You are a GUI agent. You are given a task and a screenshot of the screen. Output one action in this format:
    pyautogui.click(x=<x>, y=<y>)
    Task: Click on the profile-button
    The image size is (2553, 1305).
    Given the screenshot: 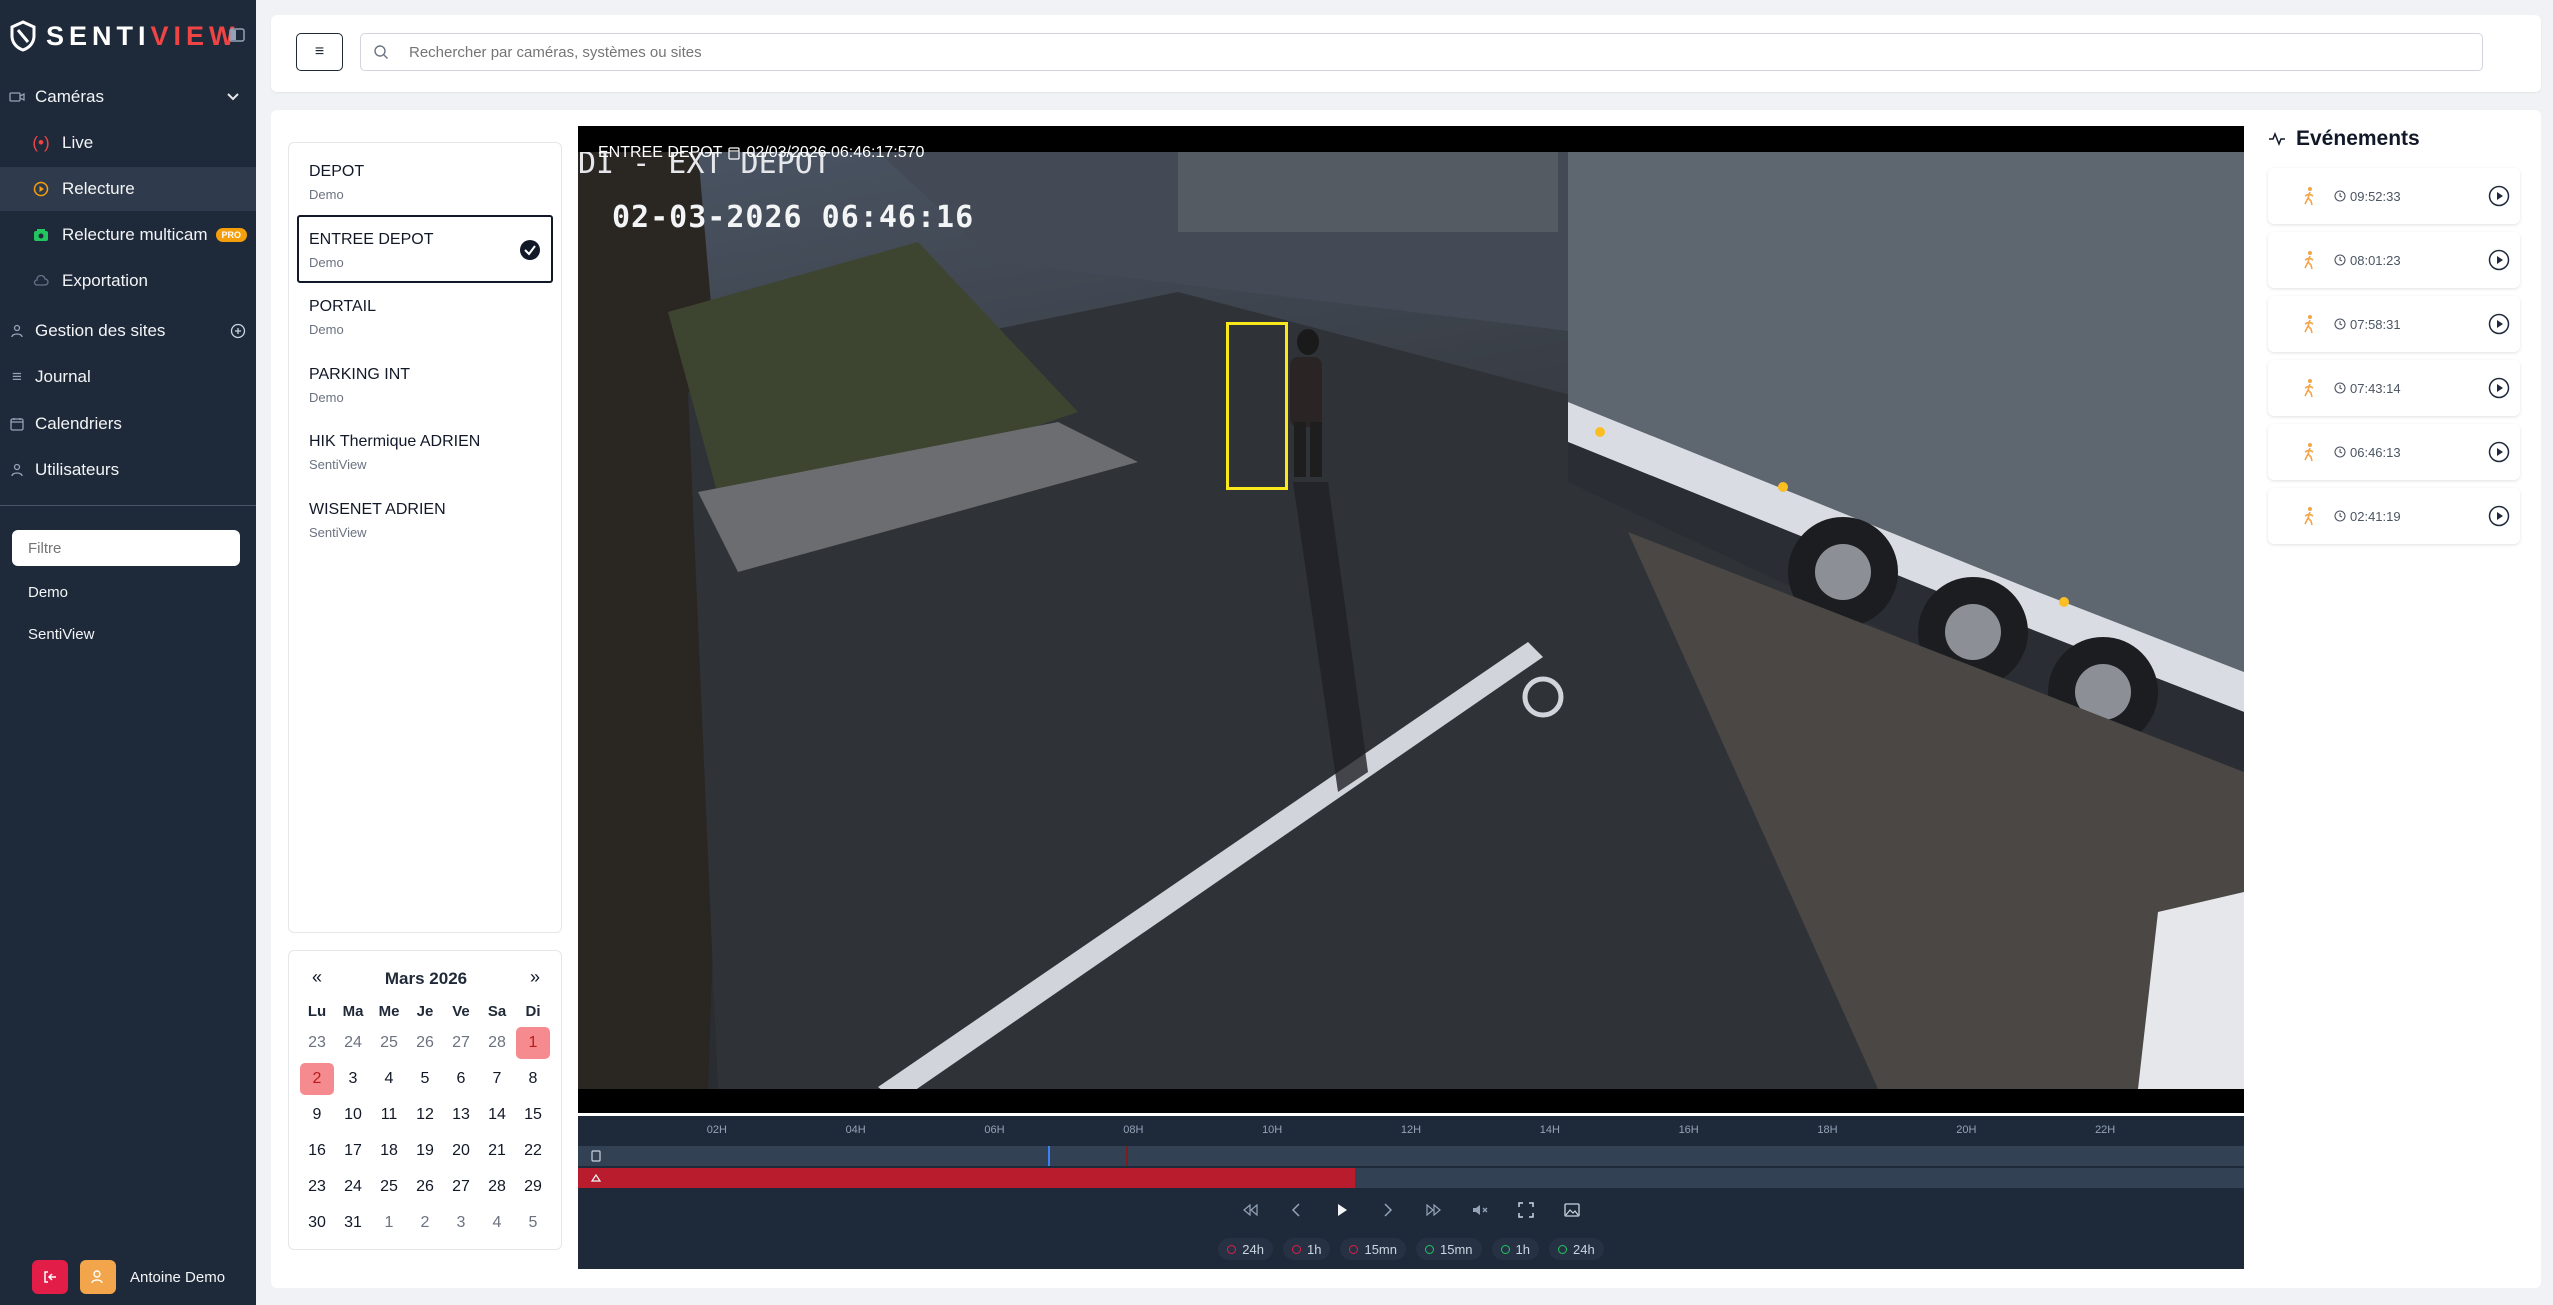 What is the action you would take?
    pyautogui.click(x=98, y=1277)
    